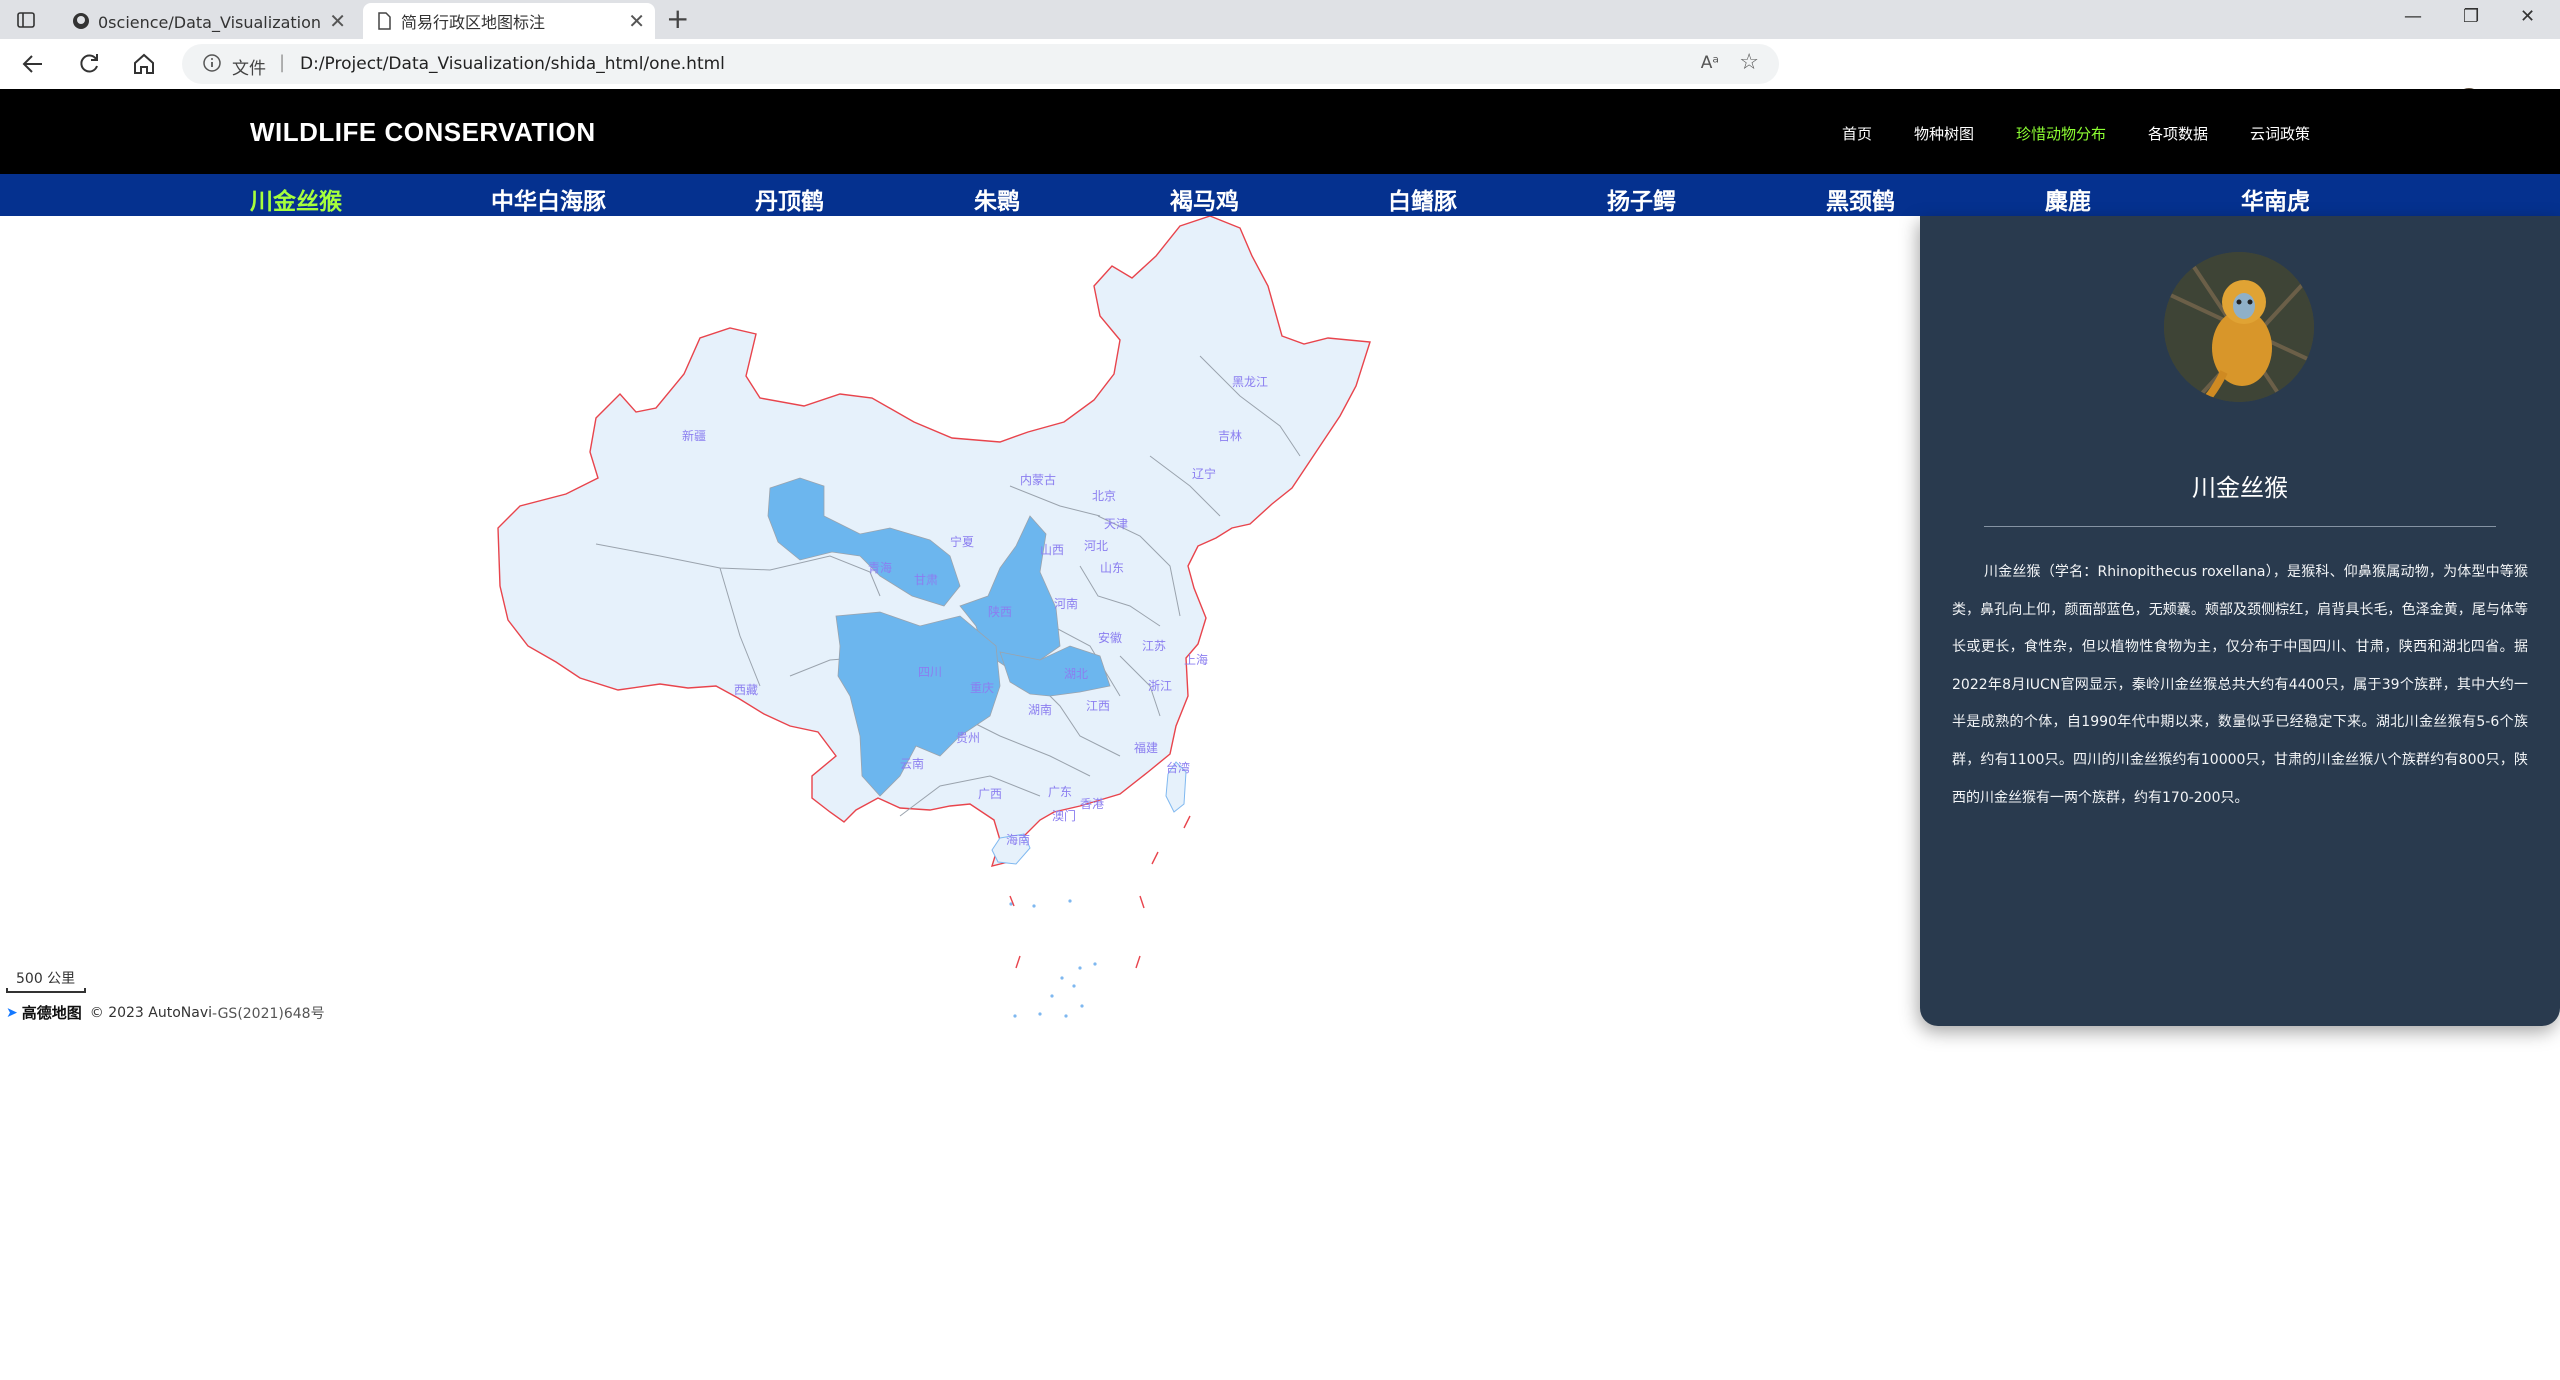 Image resolution: width=2560 pixels, height=1380 pixels. I want to click on province-label: 湖北, so click(1076, 673).